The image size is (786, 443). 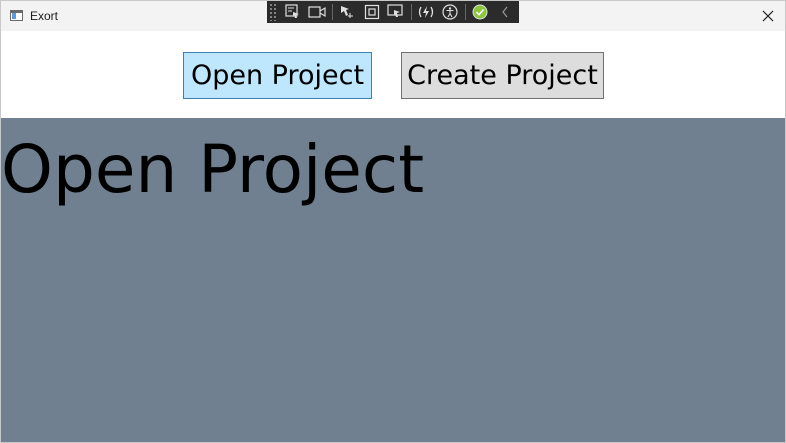 What do you see at coordinates (44, 16) in the screenshot?
I see `window-title: Exort` at bounding box center [44, 16].